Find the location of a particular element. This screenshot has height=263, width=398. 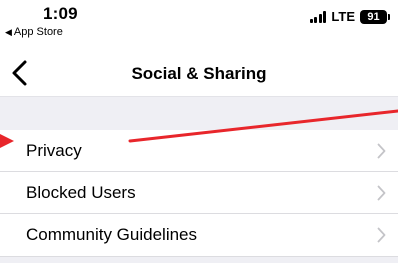

page-title: Social & Sharing is located at coordinates (199, 73).